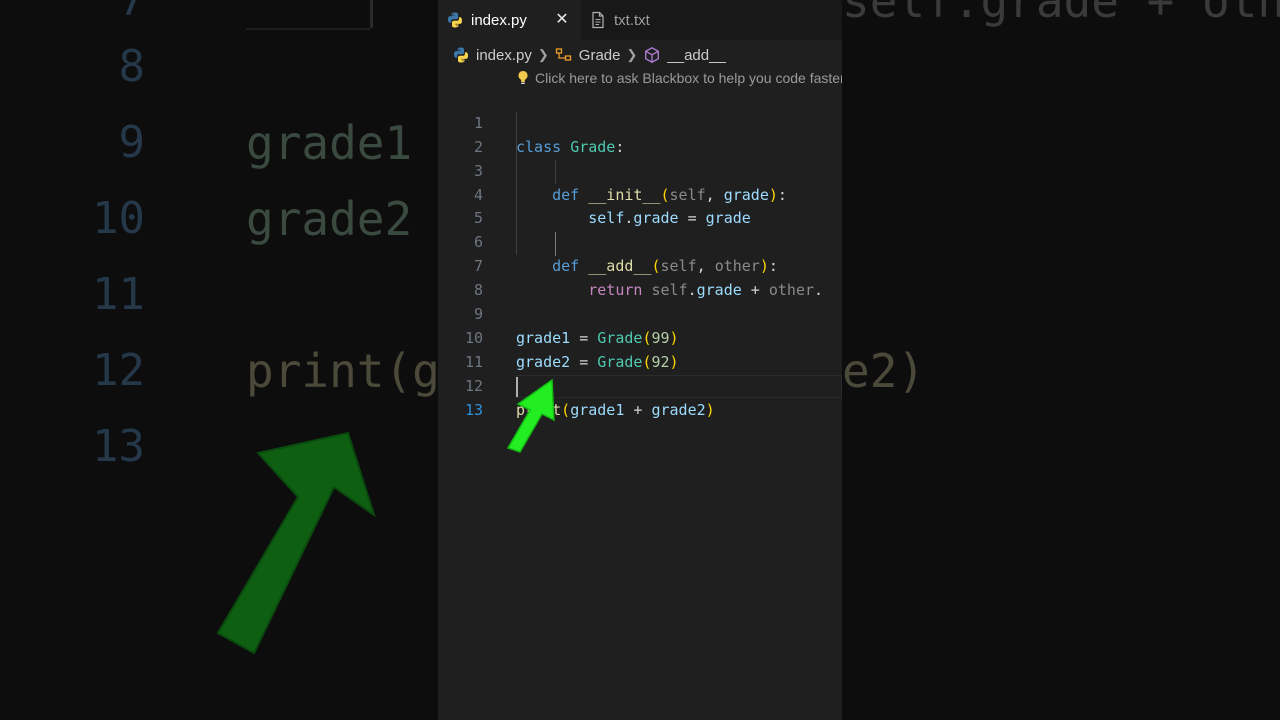 The image size is (1280, 720). What do you see at coordinates (523, 78) in the screenshot?
I see `lightbulb-icon` at bounding box center [523, 78].